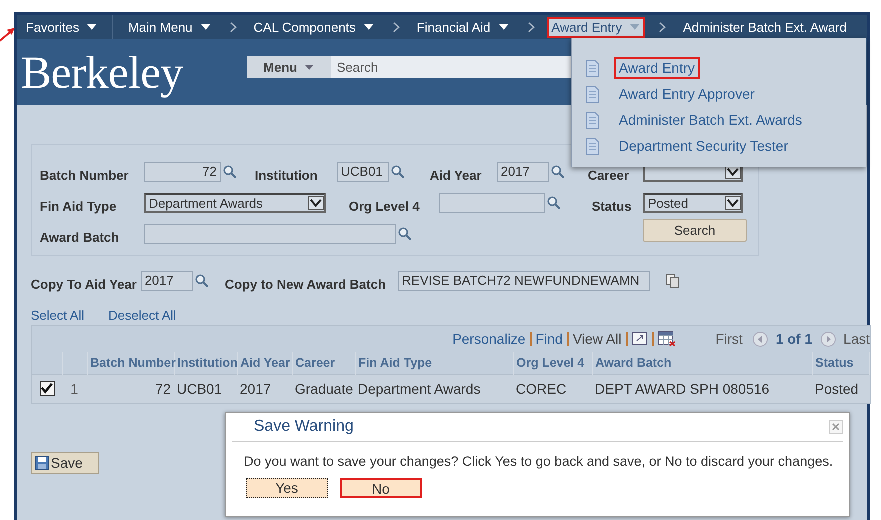 The width and height of the screenshot is (881, 520). I want to click on breadcrumb-menu: CAL Components, so click(313, 27).